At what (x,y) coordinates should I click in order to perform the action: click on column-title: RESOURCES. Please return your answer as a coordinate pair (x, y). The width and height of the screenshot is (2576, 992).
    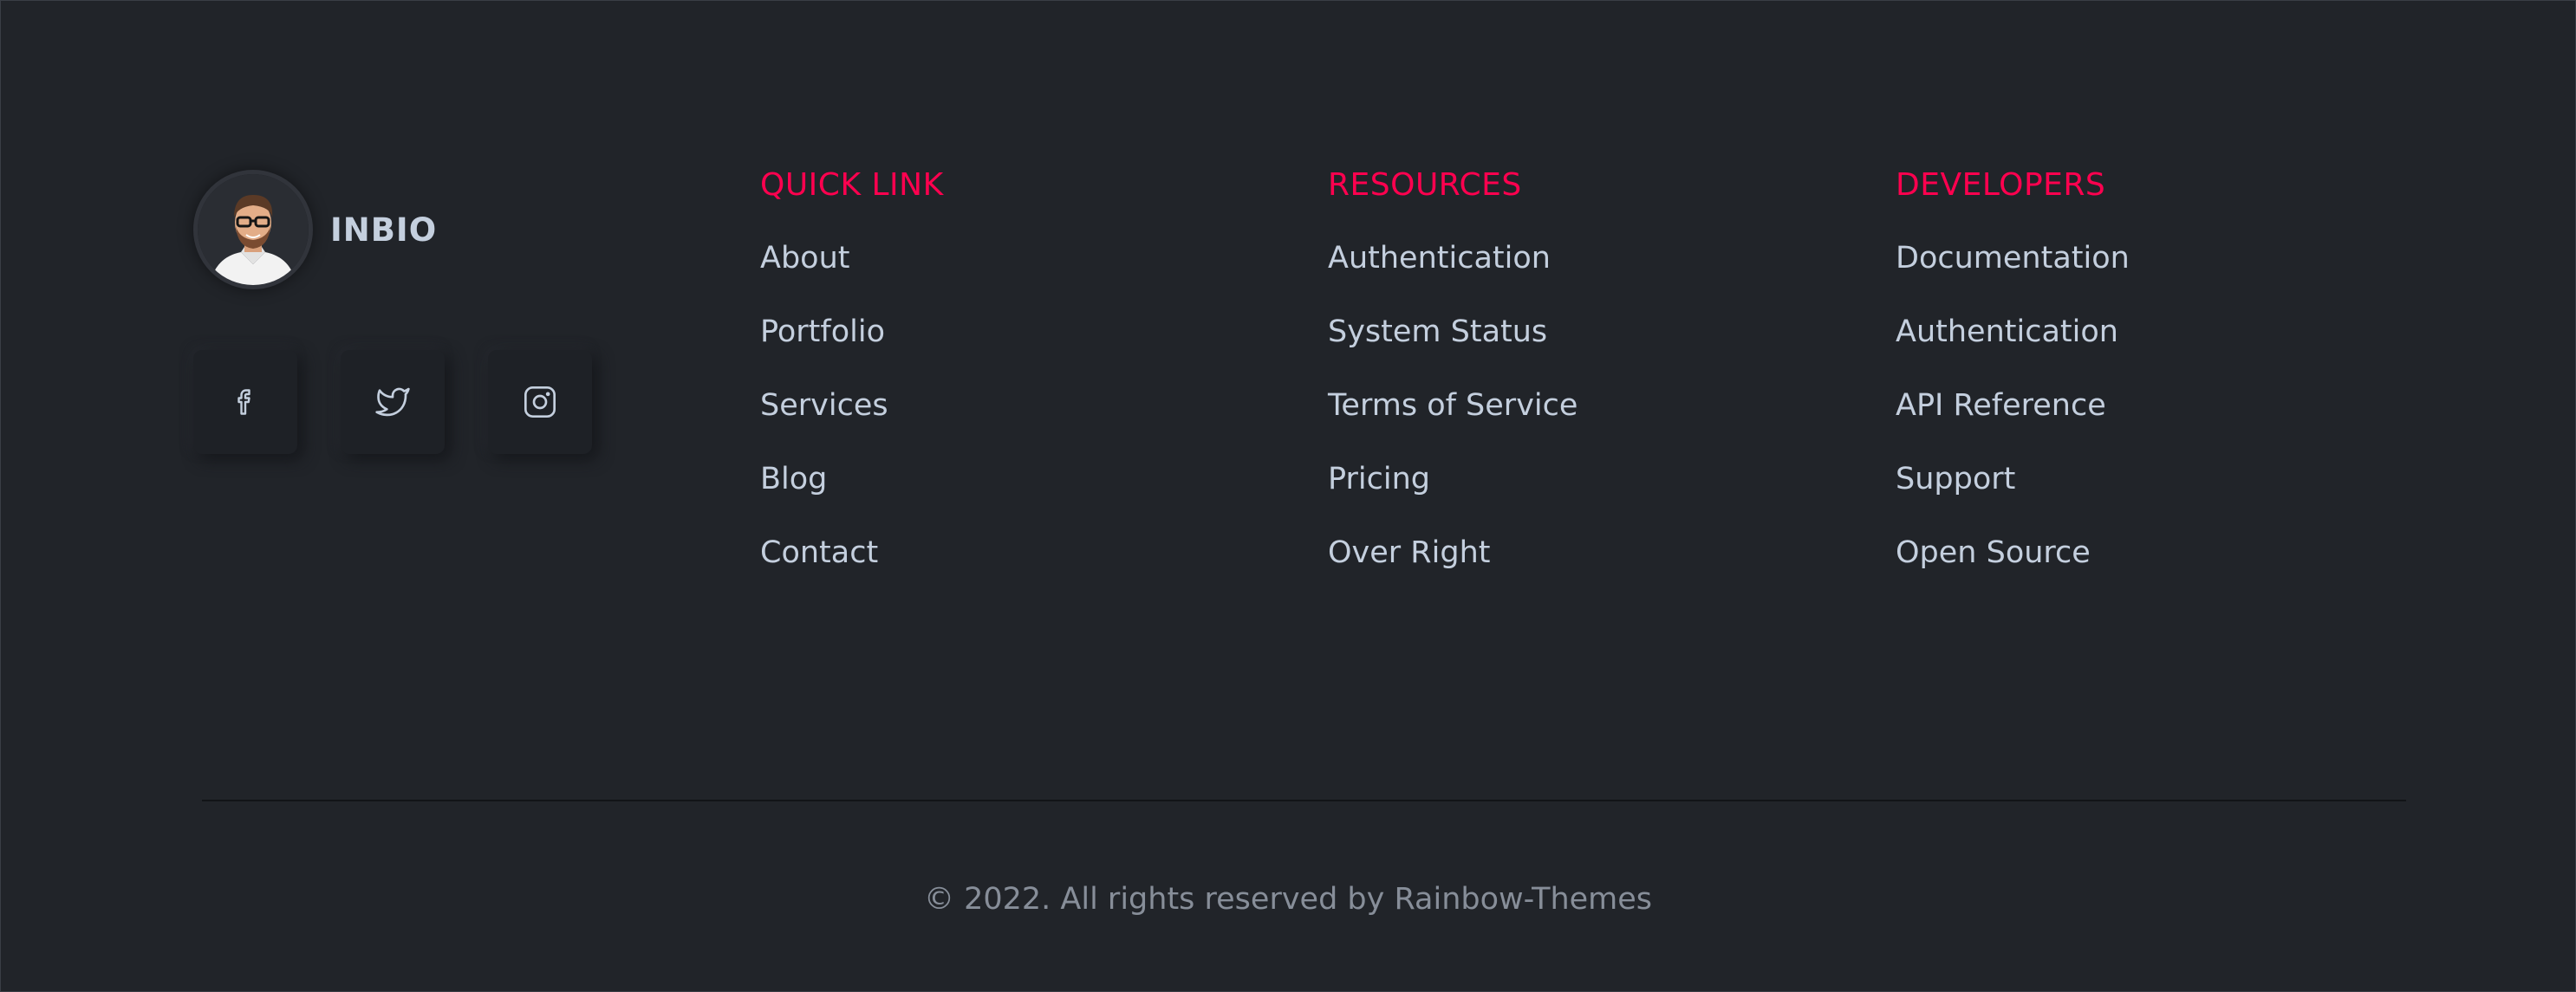
    Looking at the image, I should click on (1425, 185).